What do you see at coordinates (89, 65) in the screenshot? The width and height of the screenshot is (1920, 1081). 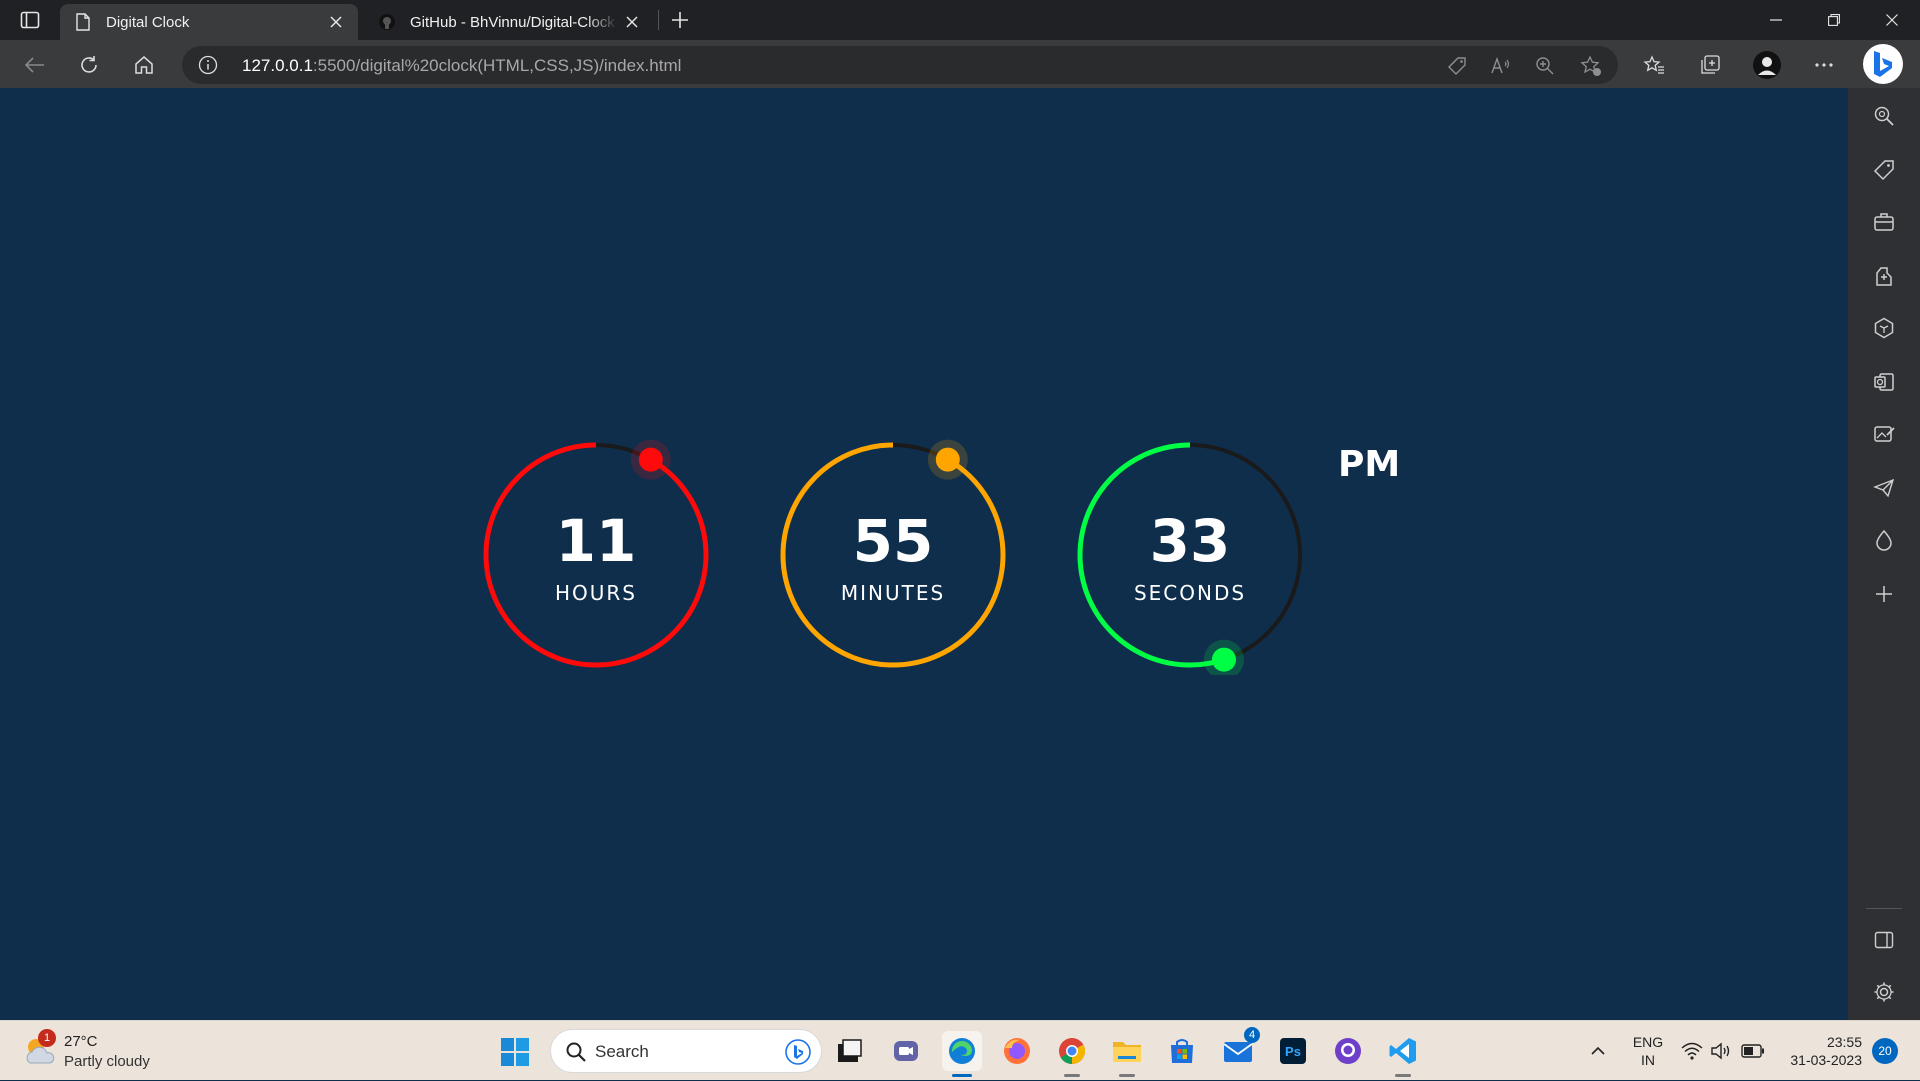 I see `refresh-icon` at bounding box center [89, 65].